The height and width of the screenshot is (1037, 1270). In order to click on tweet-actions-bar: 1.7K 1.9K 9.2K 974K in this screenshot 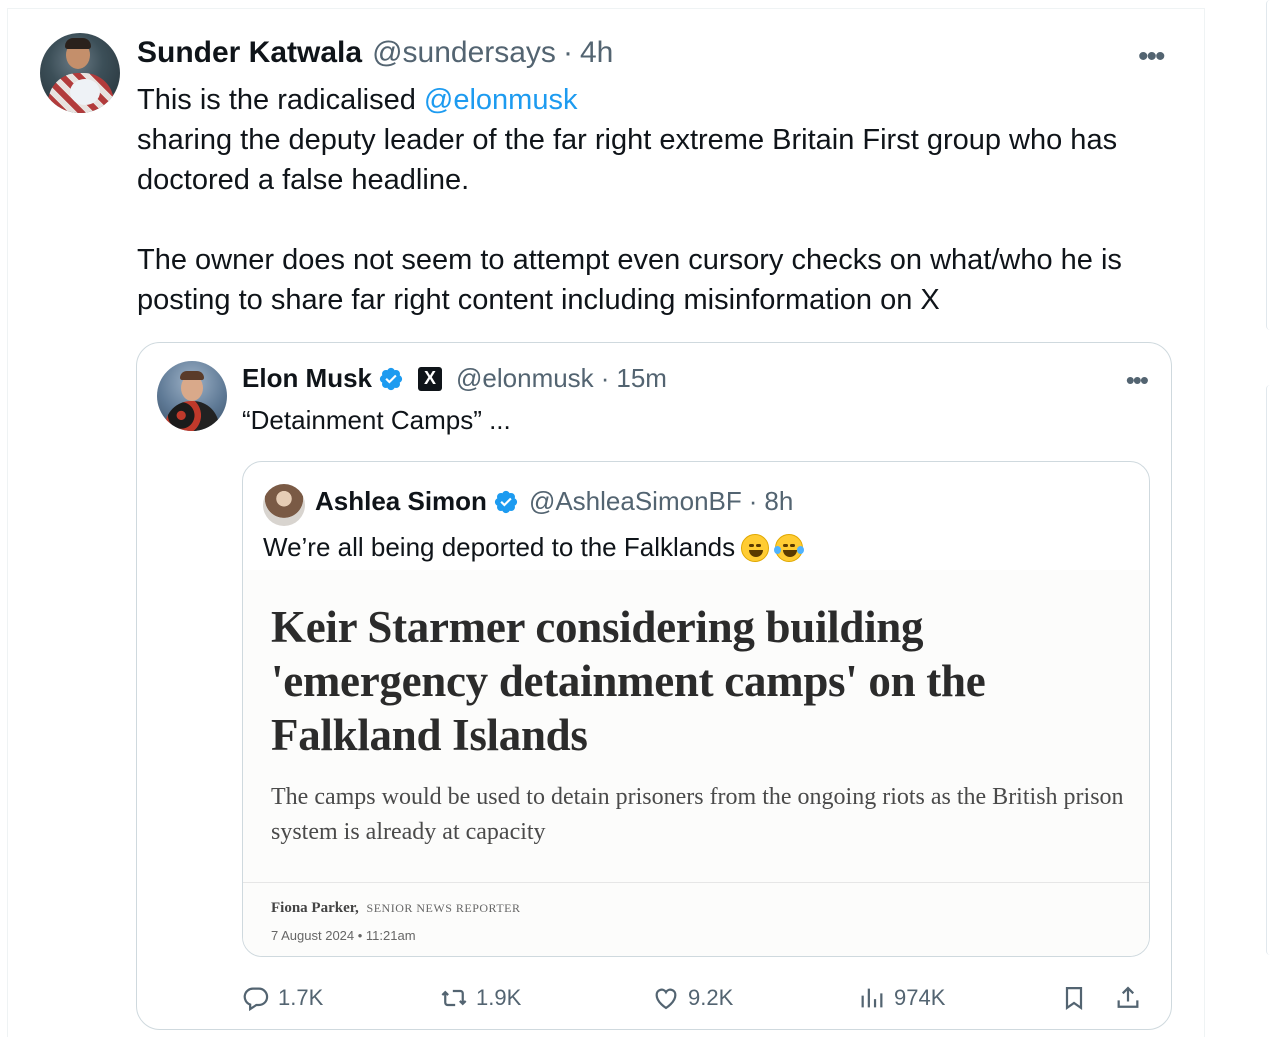, I will do `click(697, 998)`.